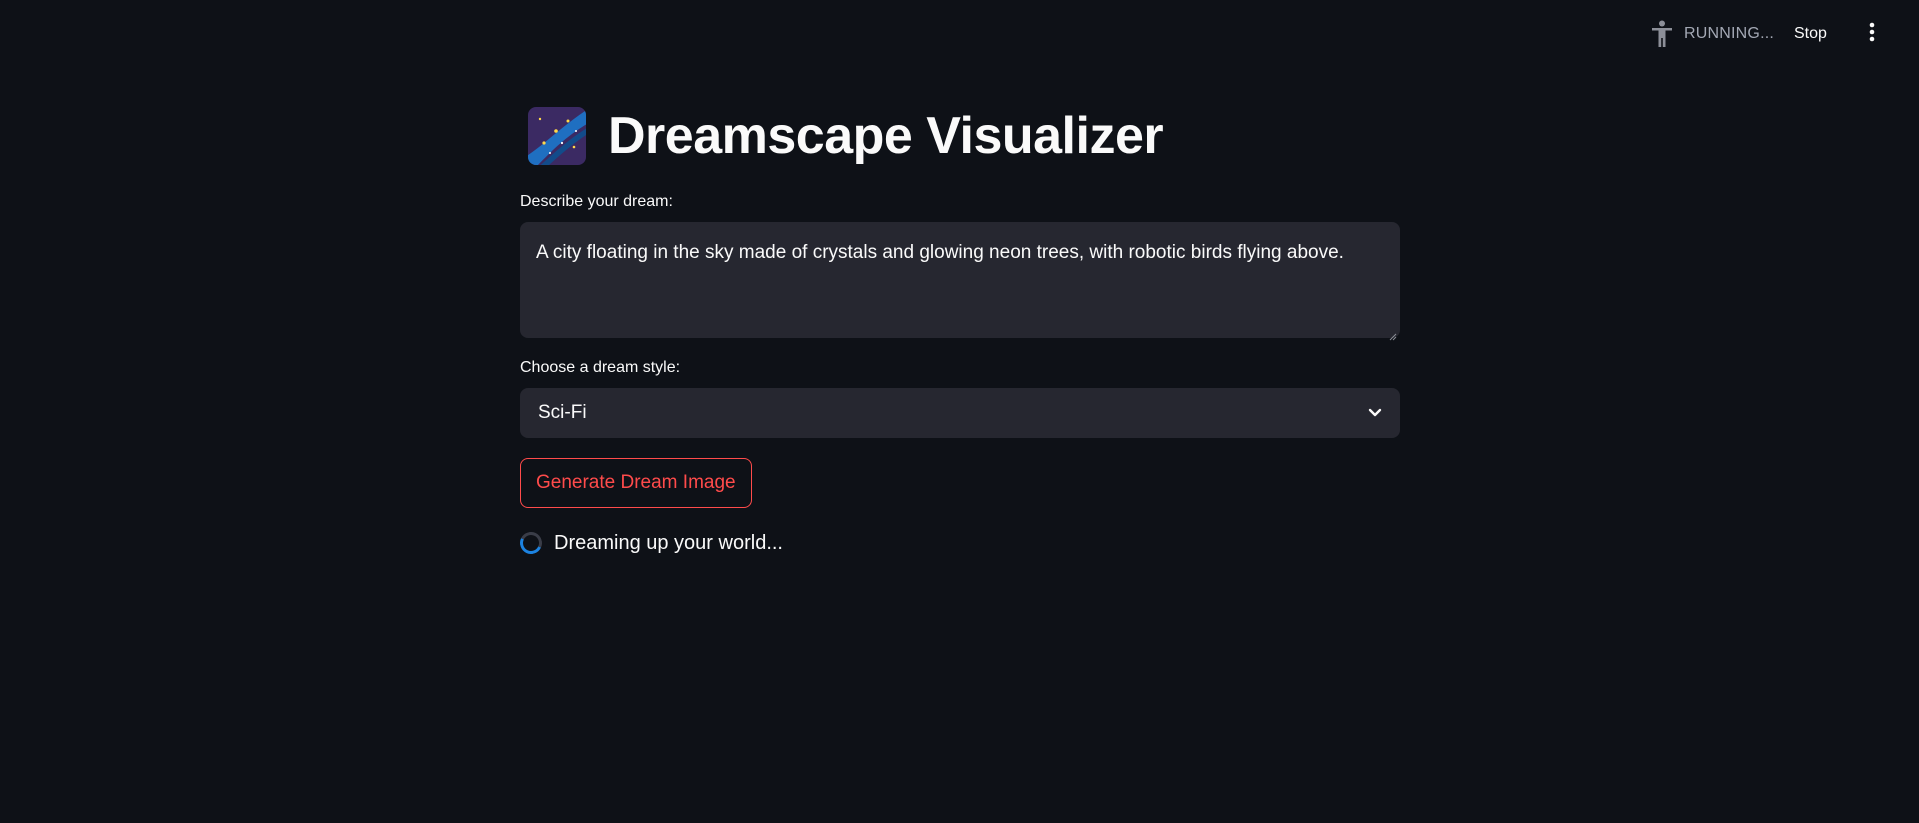 The height and width of the screenshot is (823, 1919). Describe the element at coordinates (1375, 413) in the screenshot. I see `chevron-down-icon` at that location.